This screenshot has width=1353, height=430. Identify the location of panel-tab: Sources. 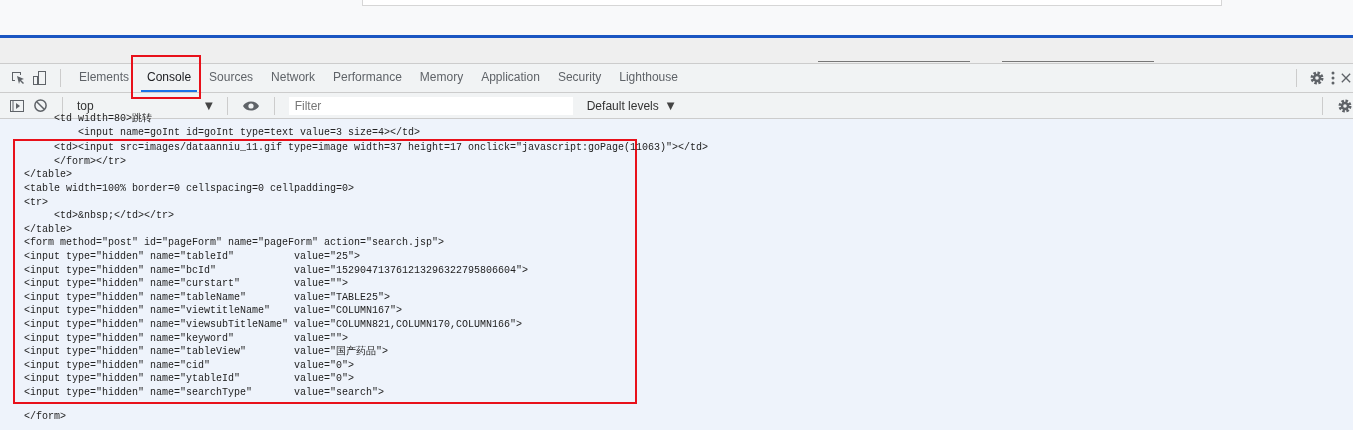
(231, 78).